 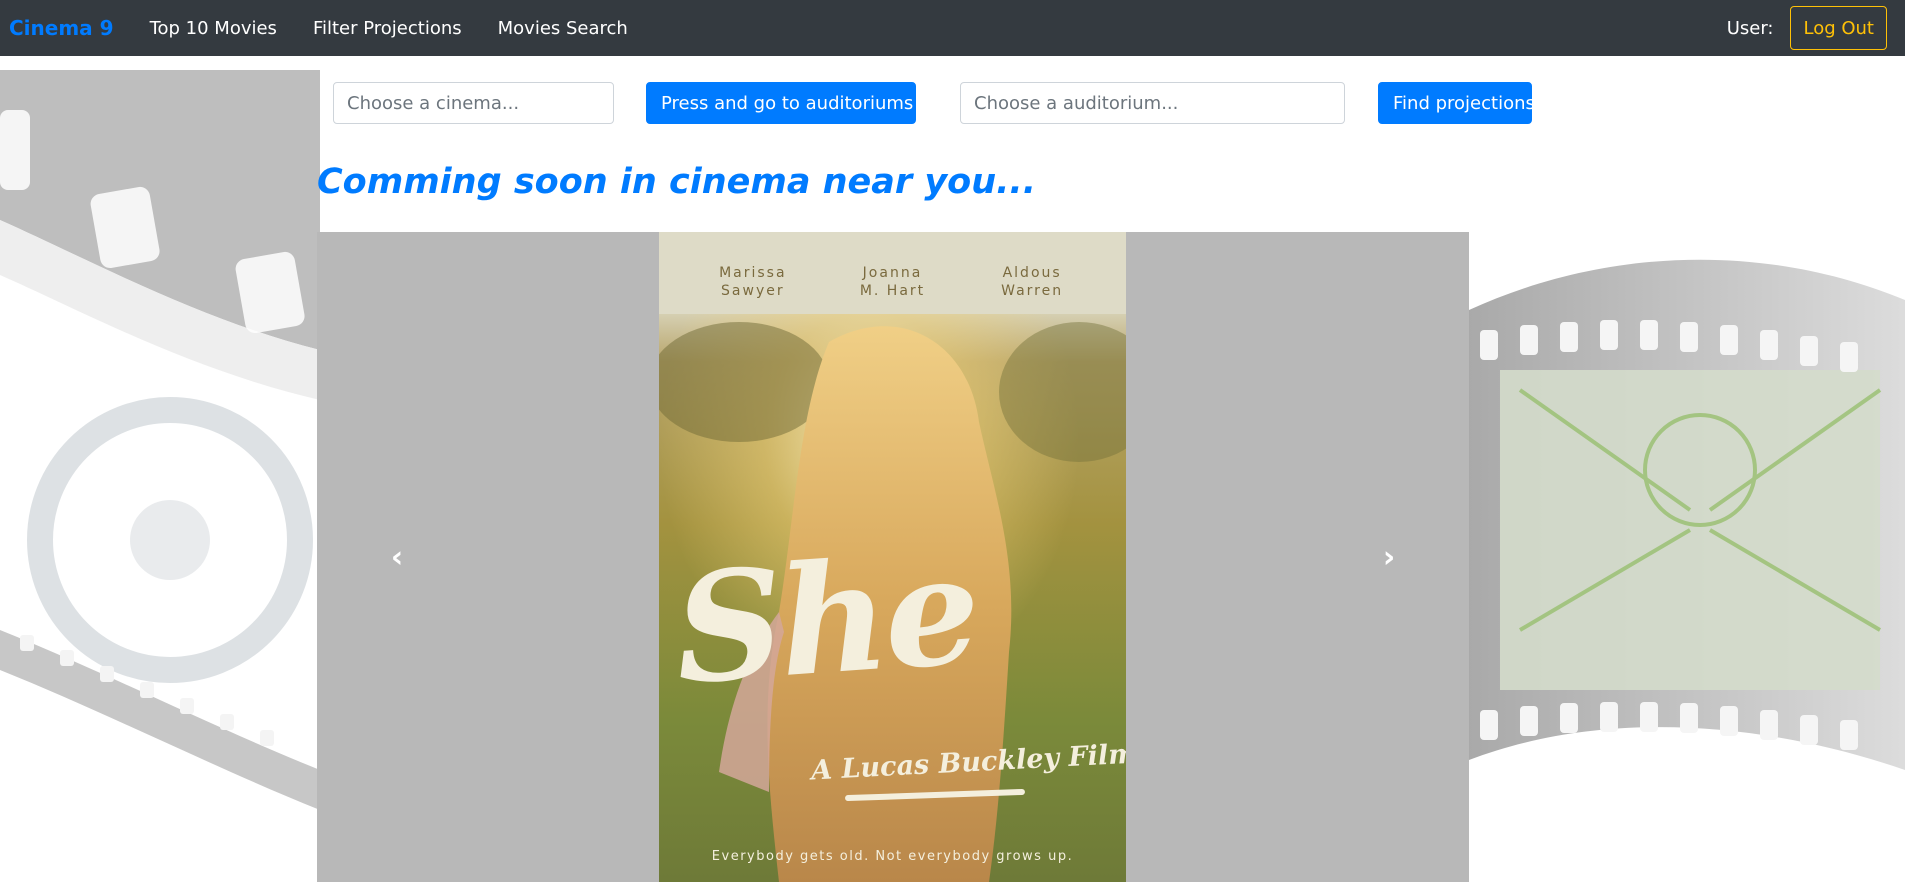 What do you see at coordinates (825, 620) in the screenshot?
I see `poster-title: She` at bounding box center [825, 620].